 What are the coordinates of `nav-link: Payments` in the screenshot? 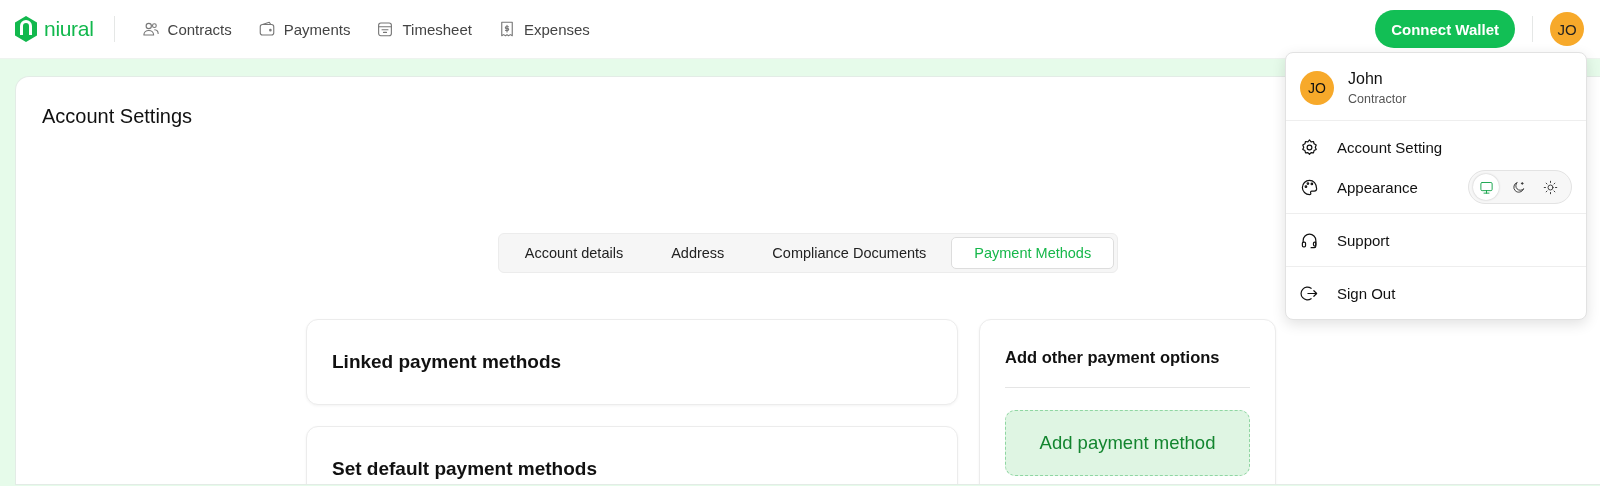 It's located at (304, 29).